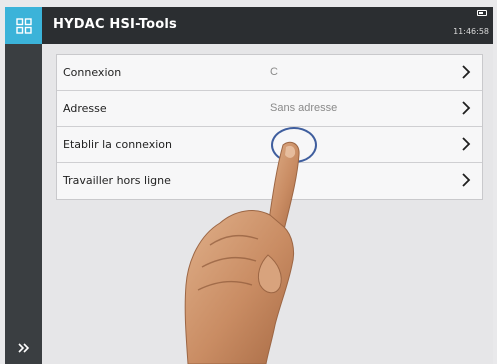  I want to click on app-title: HYDAC HSI-Tools, so click(115, 24).